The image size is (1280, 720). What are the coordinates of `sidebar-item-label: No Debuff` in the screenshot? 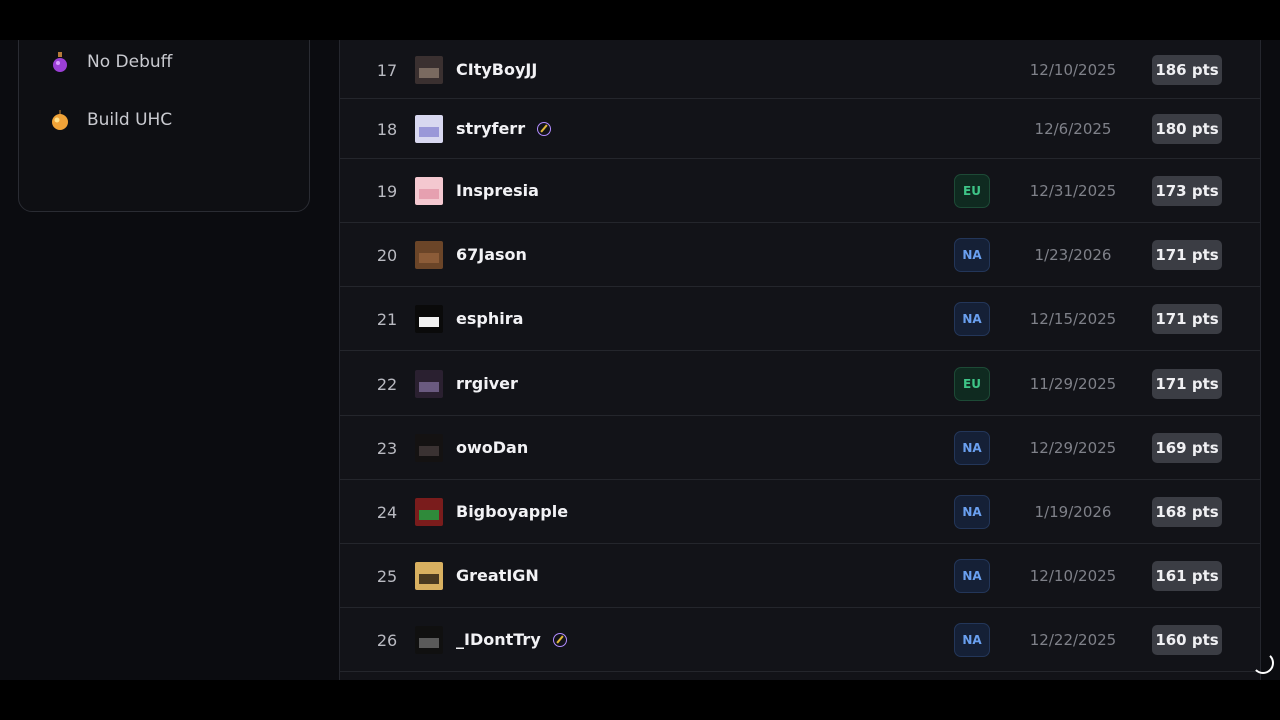 It's located at (130, 62).